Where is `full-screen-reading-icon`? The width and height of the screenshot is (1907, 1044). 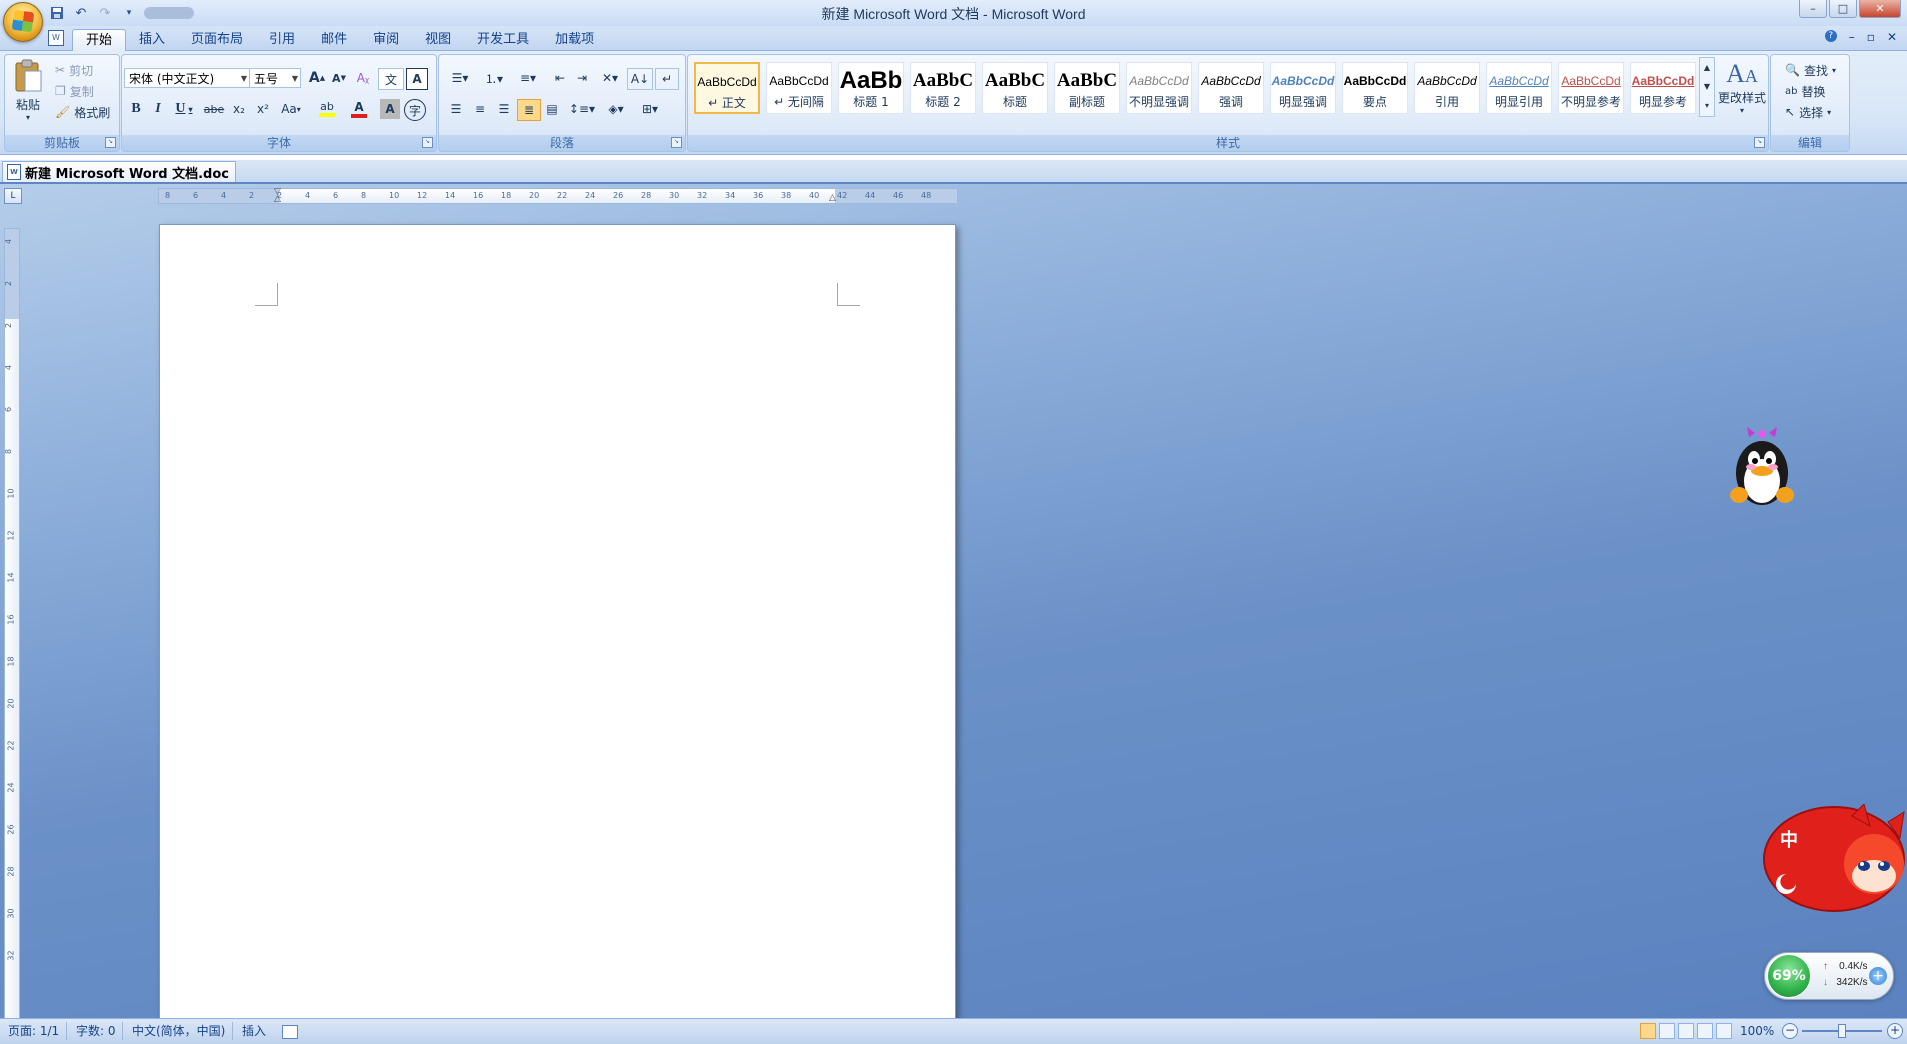 full-screen-reading-icon is located at coordinates (1667, 1031).